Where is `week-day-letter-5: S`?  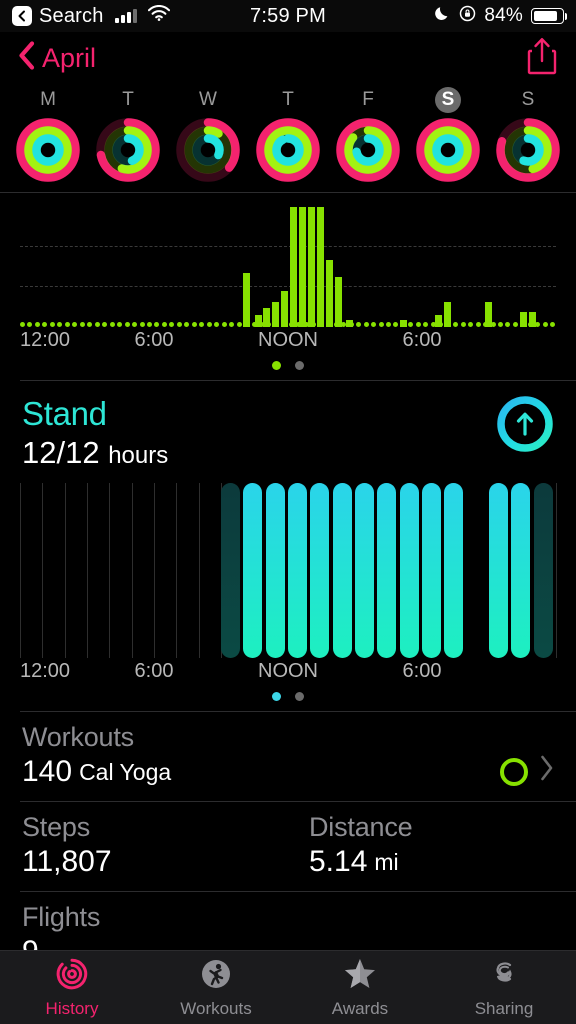 week-day-letter-5: S is located at coordinates (448, 100).